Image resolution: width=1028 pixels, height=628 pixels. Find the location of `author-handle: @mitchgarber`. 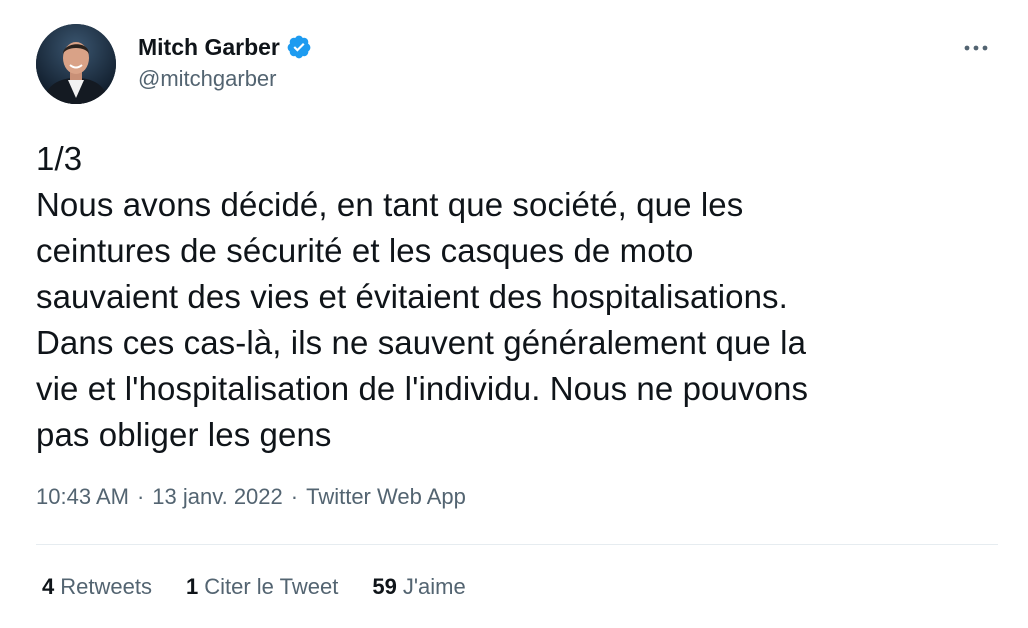

author-handle: @mitchgarber is located at coordinates (225, 79).